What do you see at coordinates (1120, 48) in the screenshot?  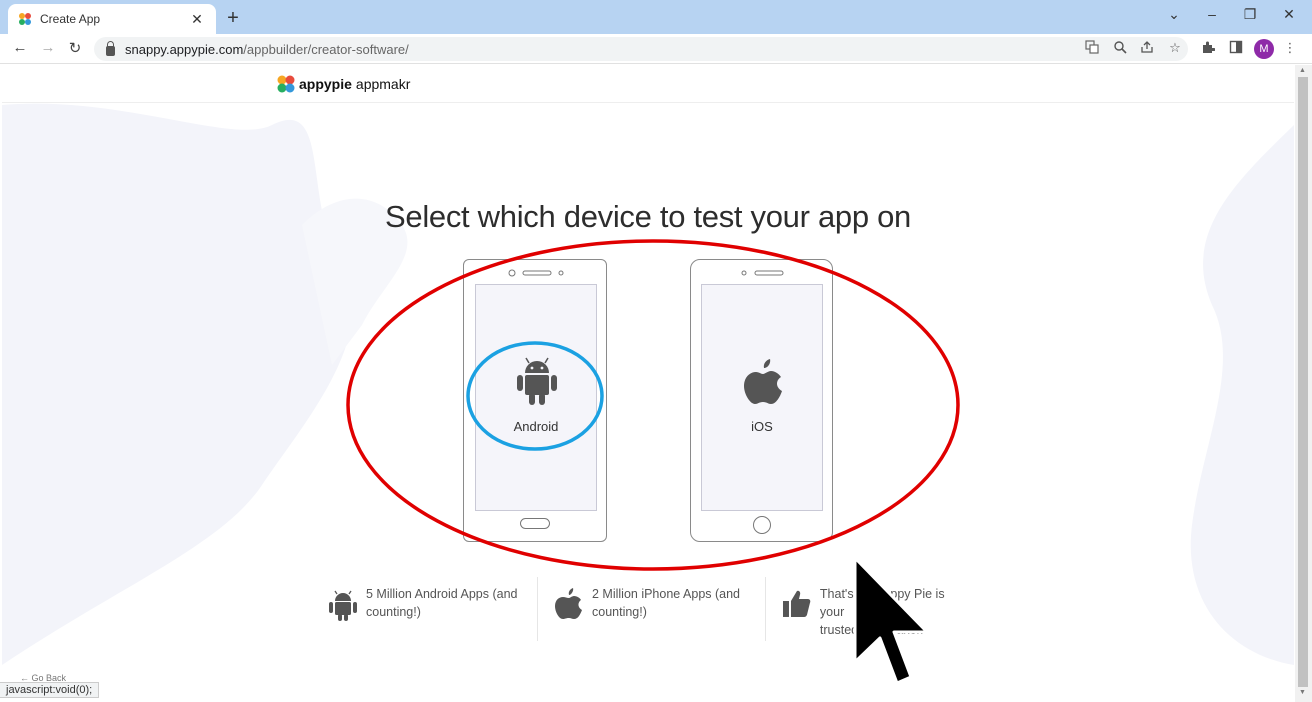 I see `zoom-icon` at bounding box center [1120, 48].